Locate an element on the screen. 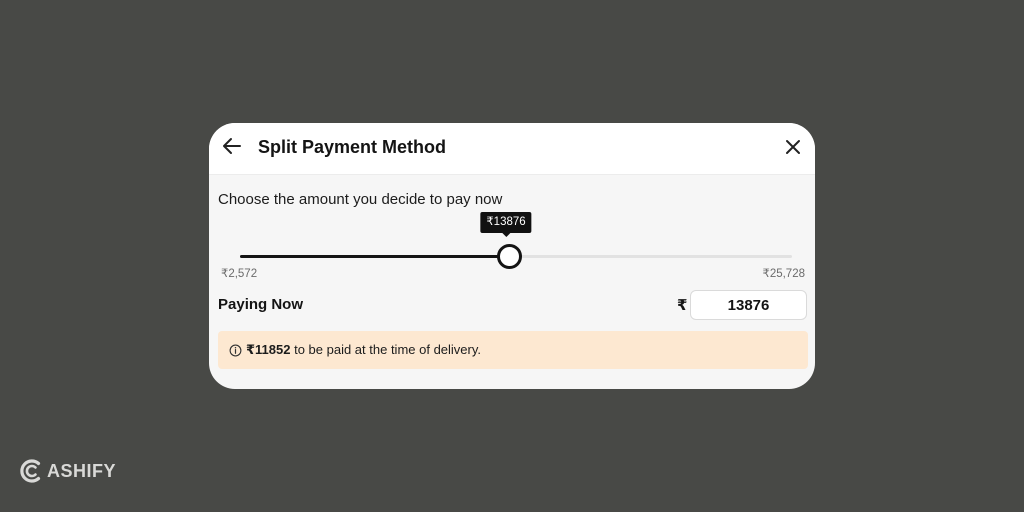 Image resolution: width=1024 pixels, height=512 pixels. dialog-title: Split Payment Method is located at coordinates (352, 147).